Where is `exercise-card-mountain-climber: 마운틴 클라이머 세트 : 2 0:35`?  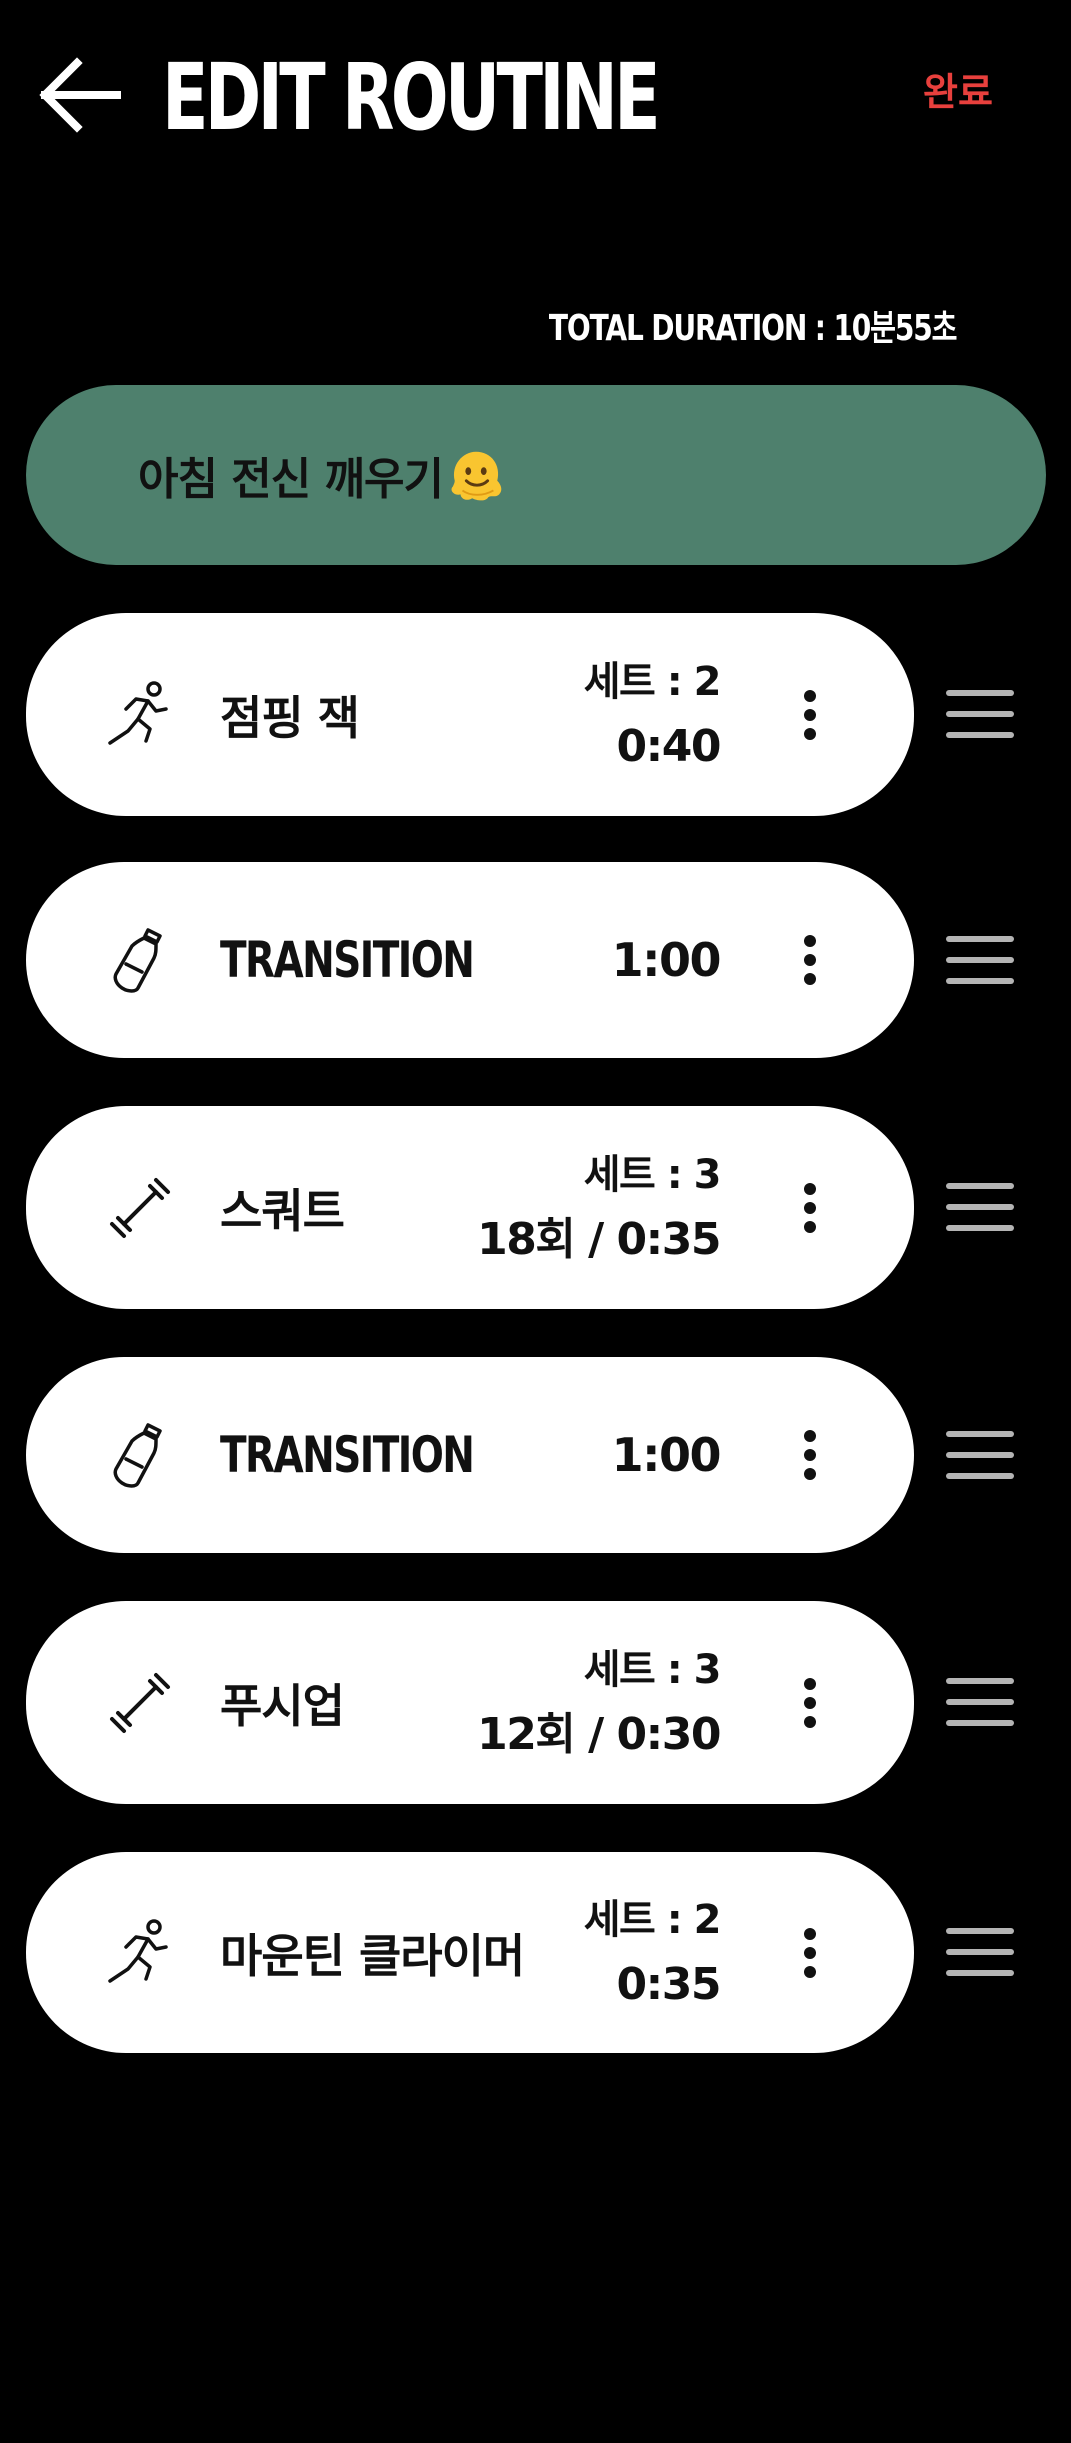 exercise-card-mountain-climber: 마운틴 클라이머 세트 : 2 0:35 is located at coordinates (470, 1952).